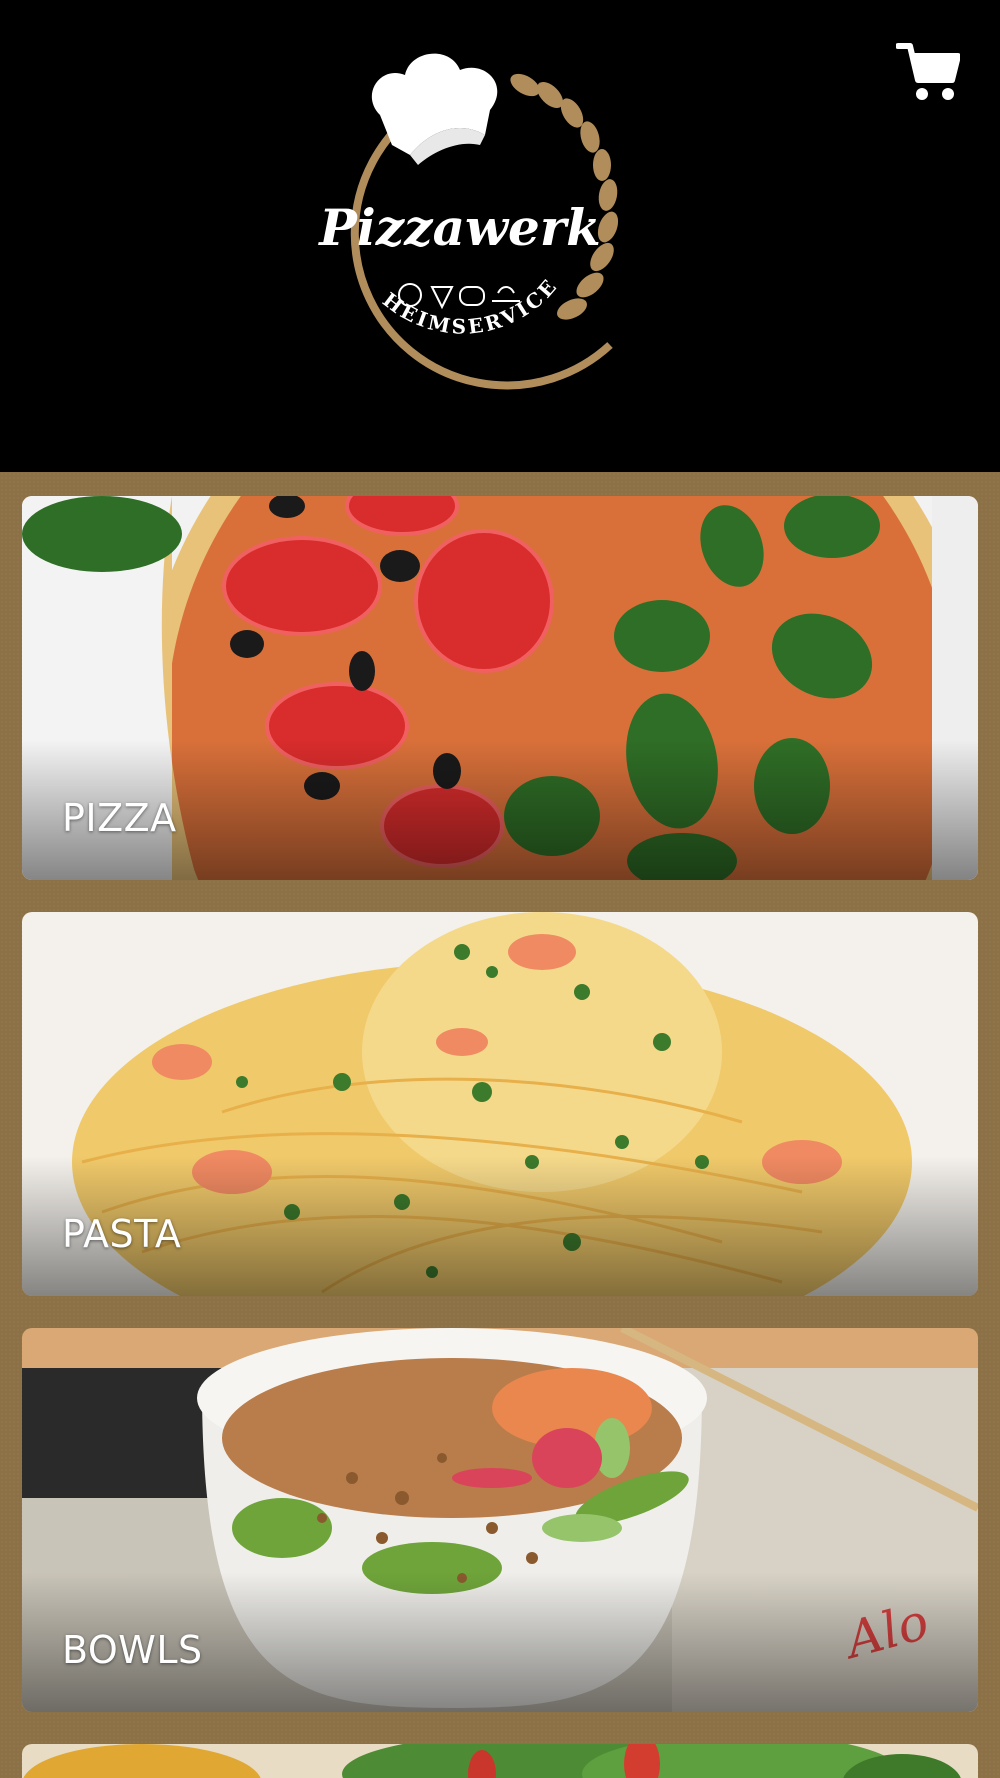  Describe the element at coordinates (472, 296) in the screenshot. I see `burger-icon` at that location.